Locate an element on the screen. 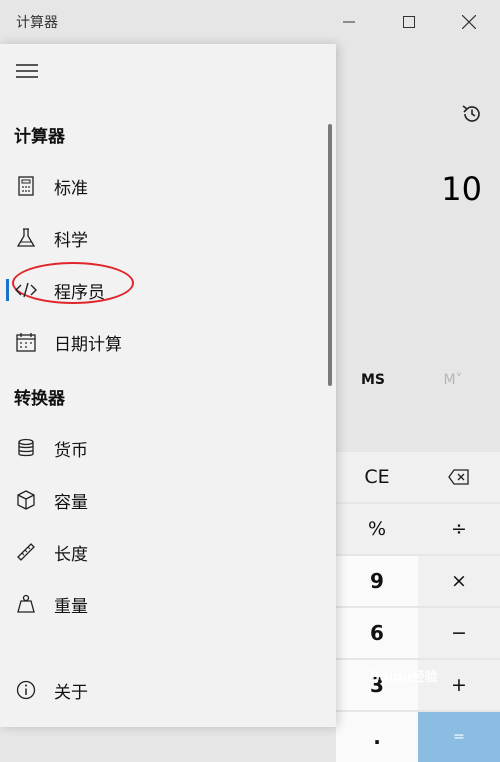 The width and height of the screenshot is (500, 762). calculator-icon is located at coordinates (26, 186).